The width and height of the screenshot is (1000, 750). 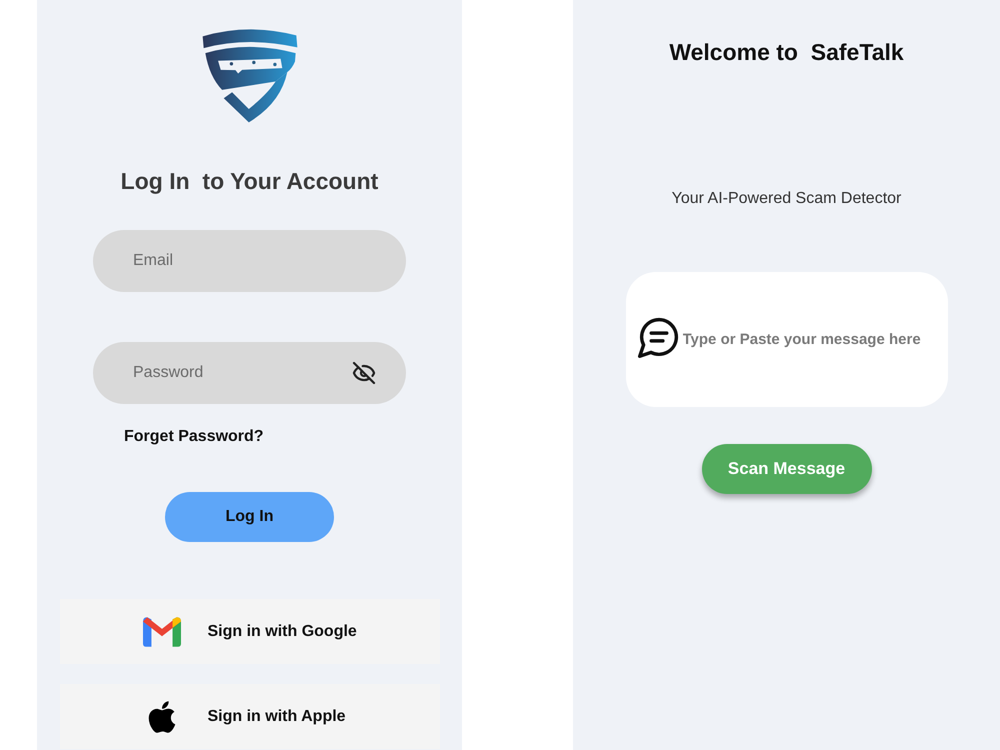 What do you see at coordinates (249, 181) in the screenshot?
I see `login-title: Log In to Your Account` at bounding box center [249, 181].